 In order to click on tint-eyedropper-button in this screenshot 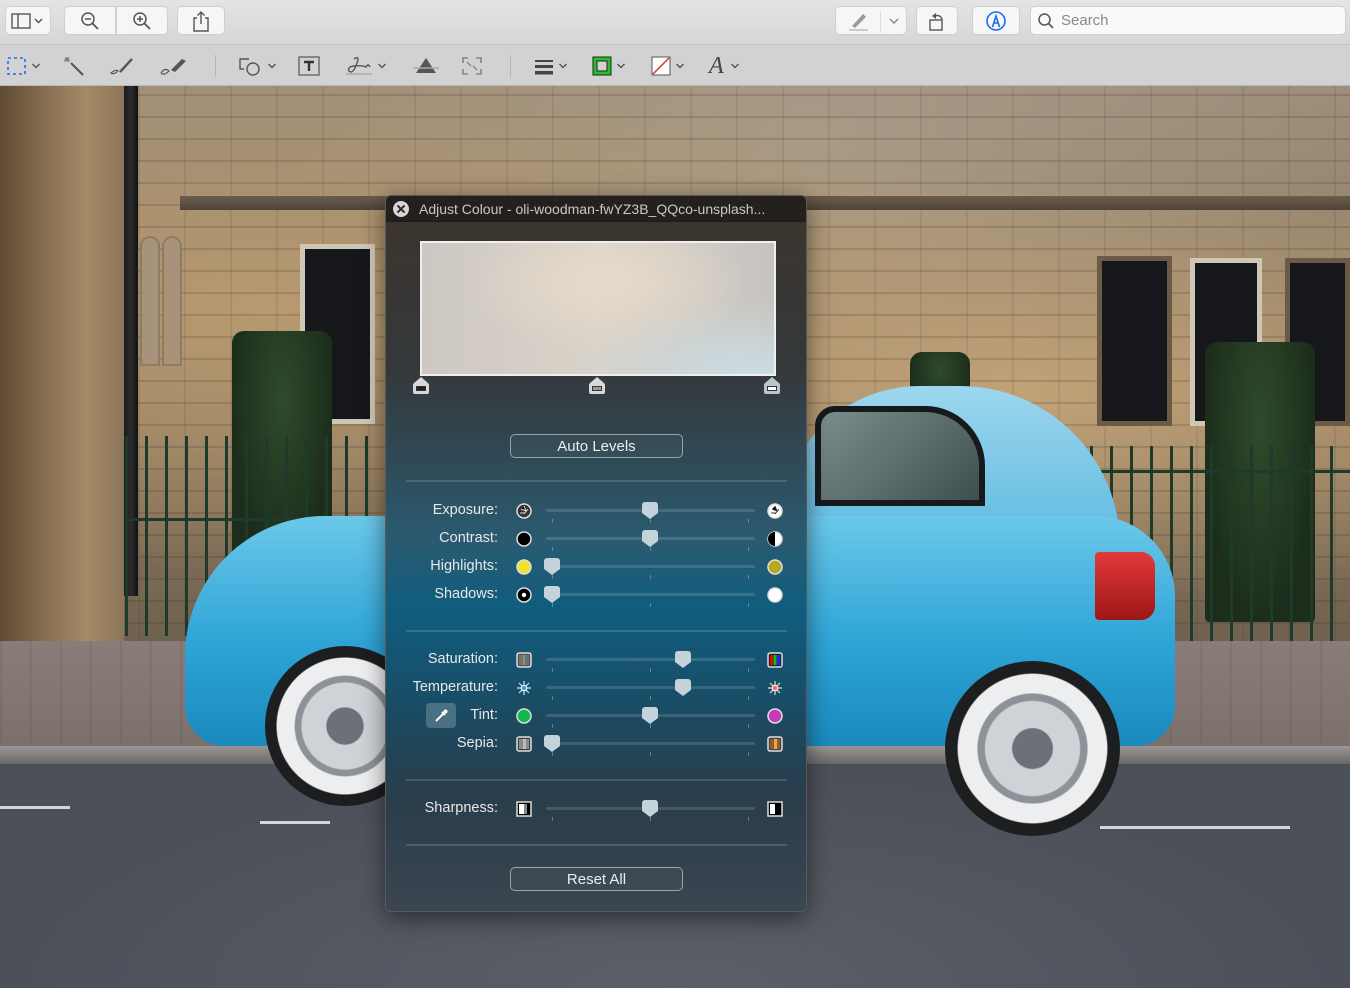, I will do `click(441, 715)`.